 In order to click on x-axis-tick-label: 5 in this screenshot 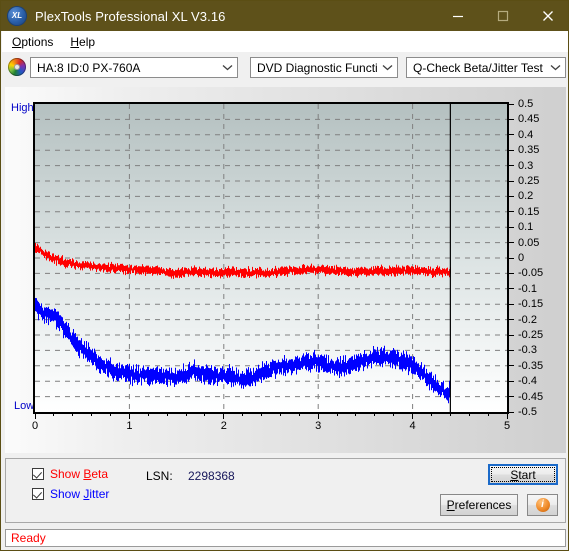, I will do `click(507, 426)`.